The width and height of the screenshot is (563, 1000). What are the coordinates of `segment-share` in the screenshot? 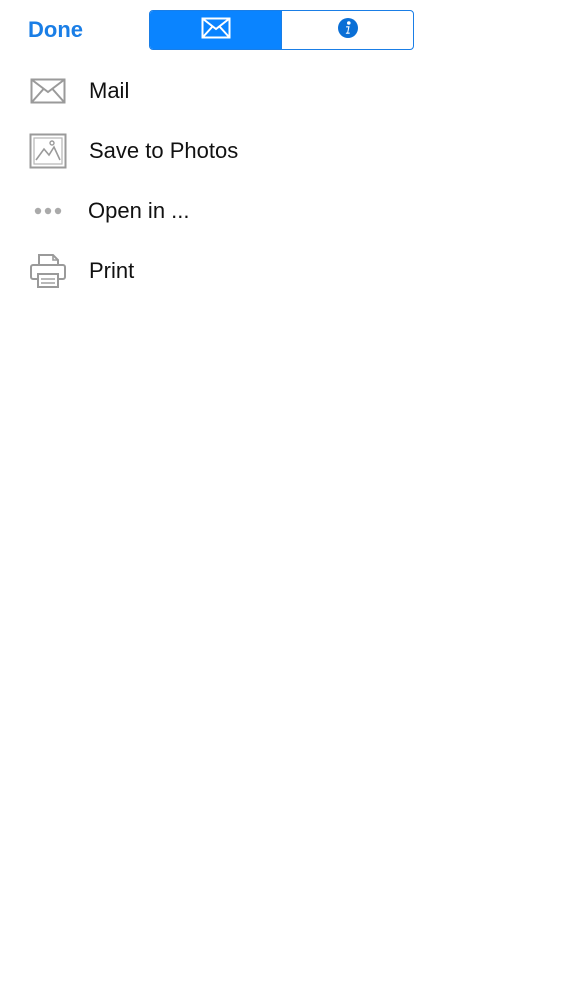 It's located at (215, 30).